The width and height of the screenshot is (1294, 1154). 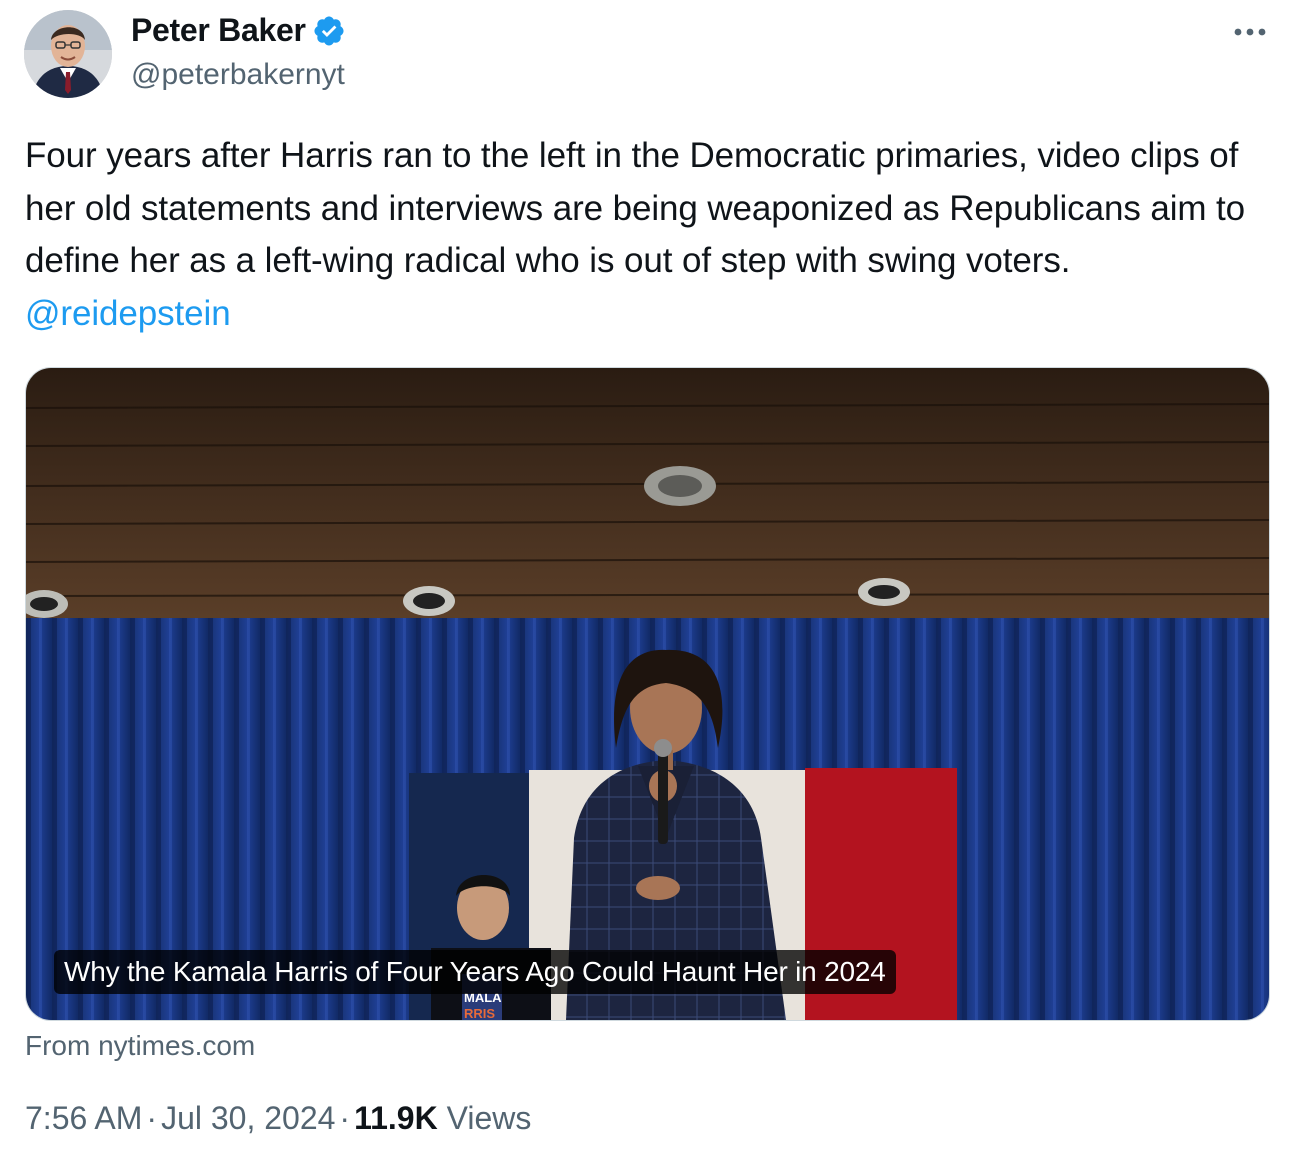 I want to click on tweet-meta: 7:56 AM · Jul 30, 2024 · 11.9K Views, so click(x=278, y=1118).